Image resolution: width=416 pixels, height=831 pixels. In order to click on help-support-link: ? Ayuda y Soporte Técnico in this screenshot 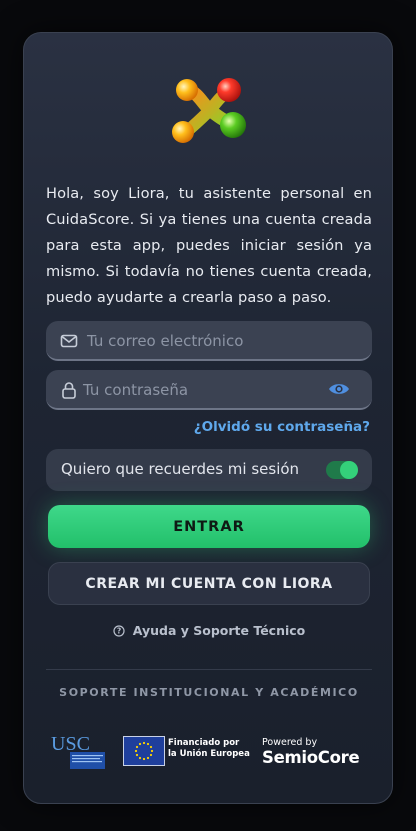, I will do `click(209, 630)`.